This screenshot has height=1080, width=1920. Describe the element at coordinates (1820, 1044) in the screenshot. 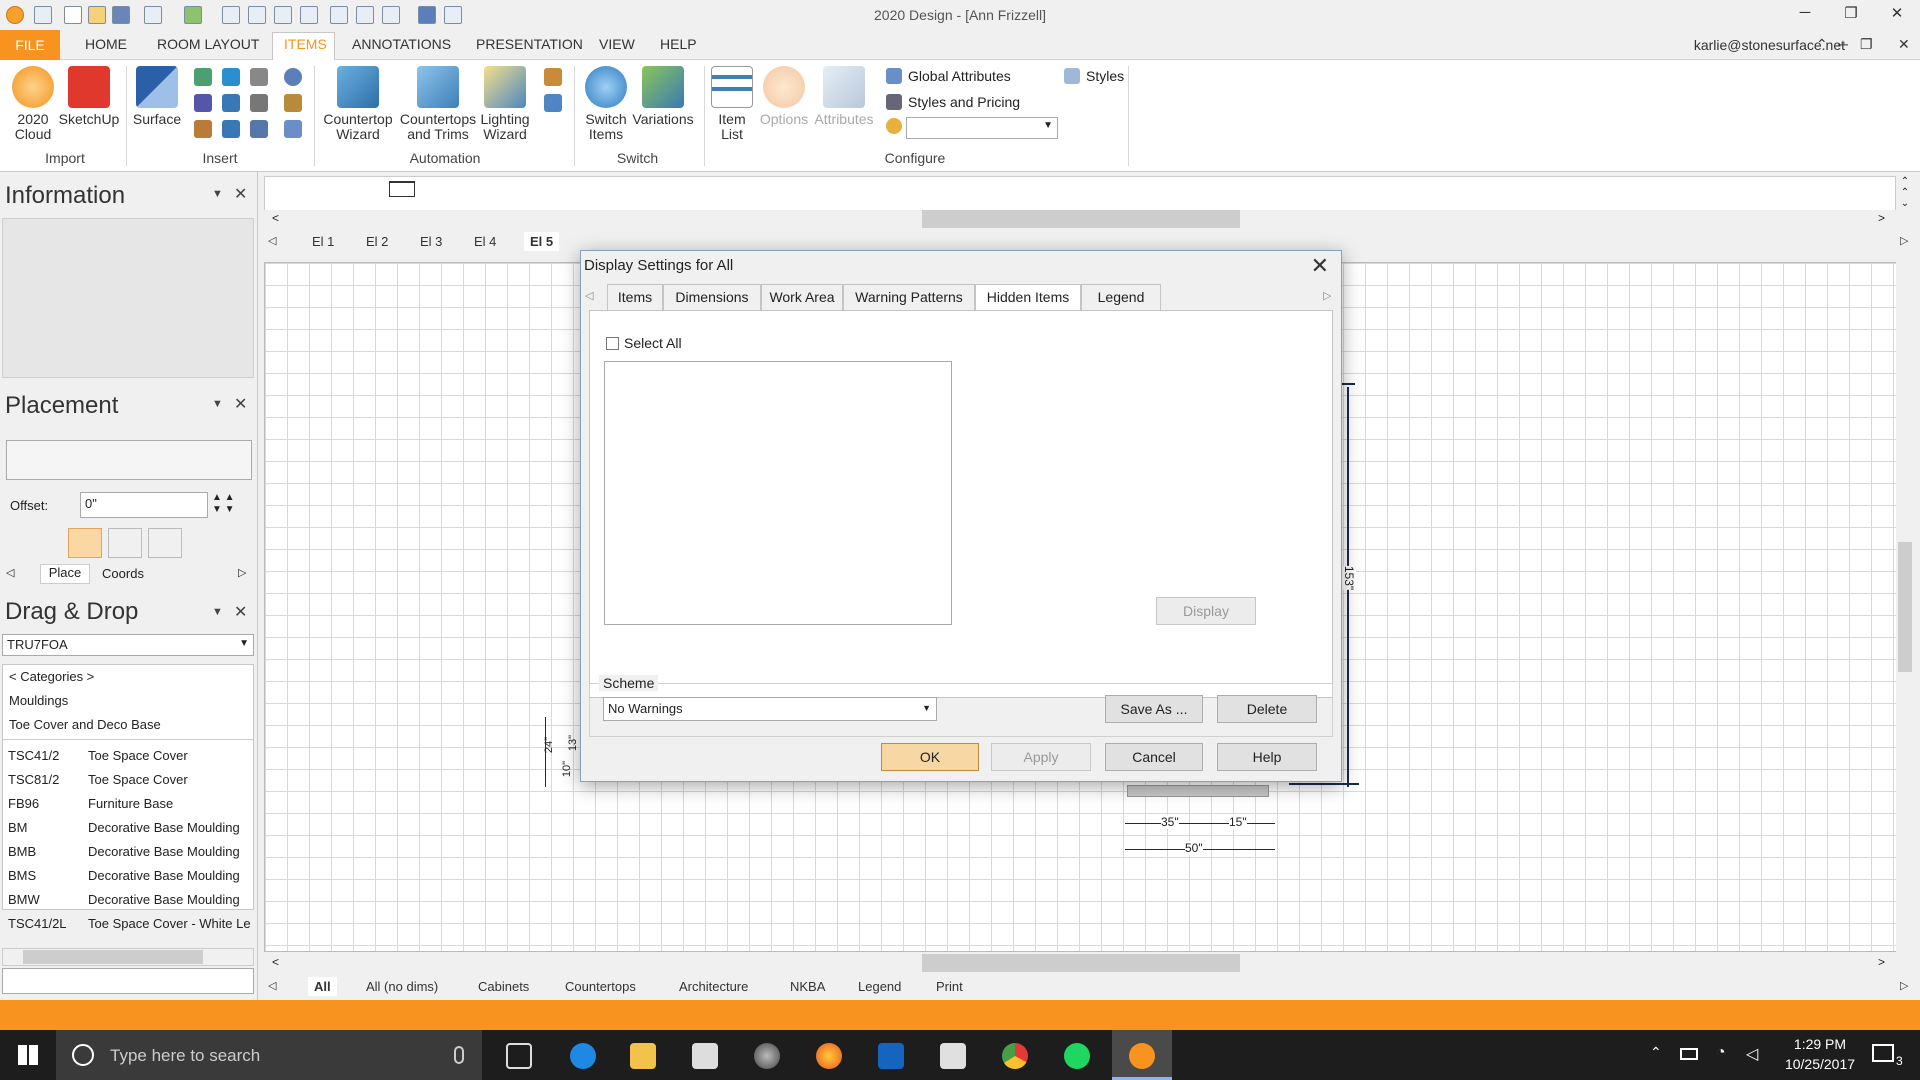

I see `clock-time: 1:29 PM` at that location.